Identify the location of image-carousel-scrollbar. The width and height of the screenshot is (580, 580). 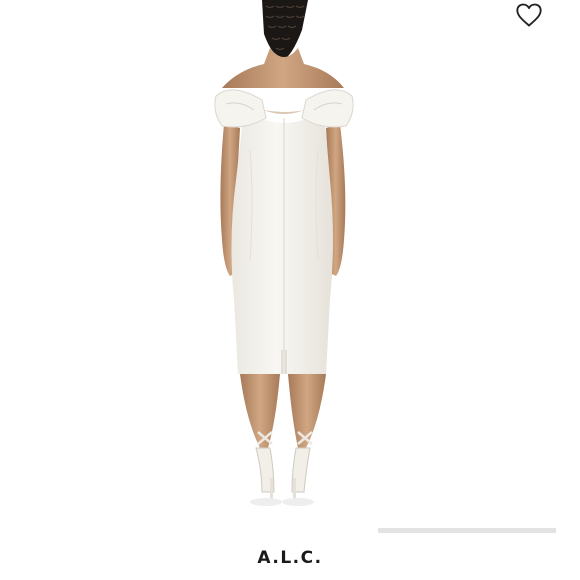
(467, 530).